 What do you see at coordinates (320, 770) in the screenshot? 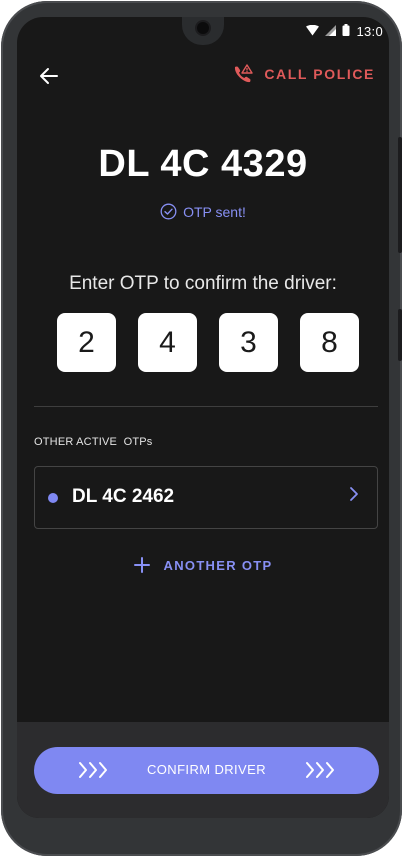
I see `triple-chevron-right-icon` at bounding box center [320, 770].